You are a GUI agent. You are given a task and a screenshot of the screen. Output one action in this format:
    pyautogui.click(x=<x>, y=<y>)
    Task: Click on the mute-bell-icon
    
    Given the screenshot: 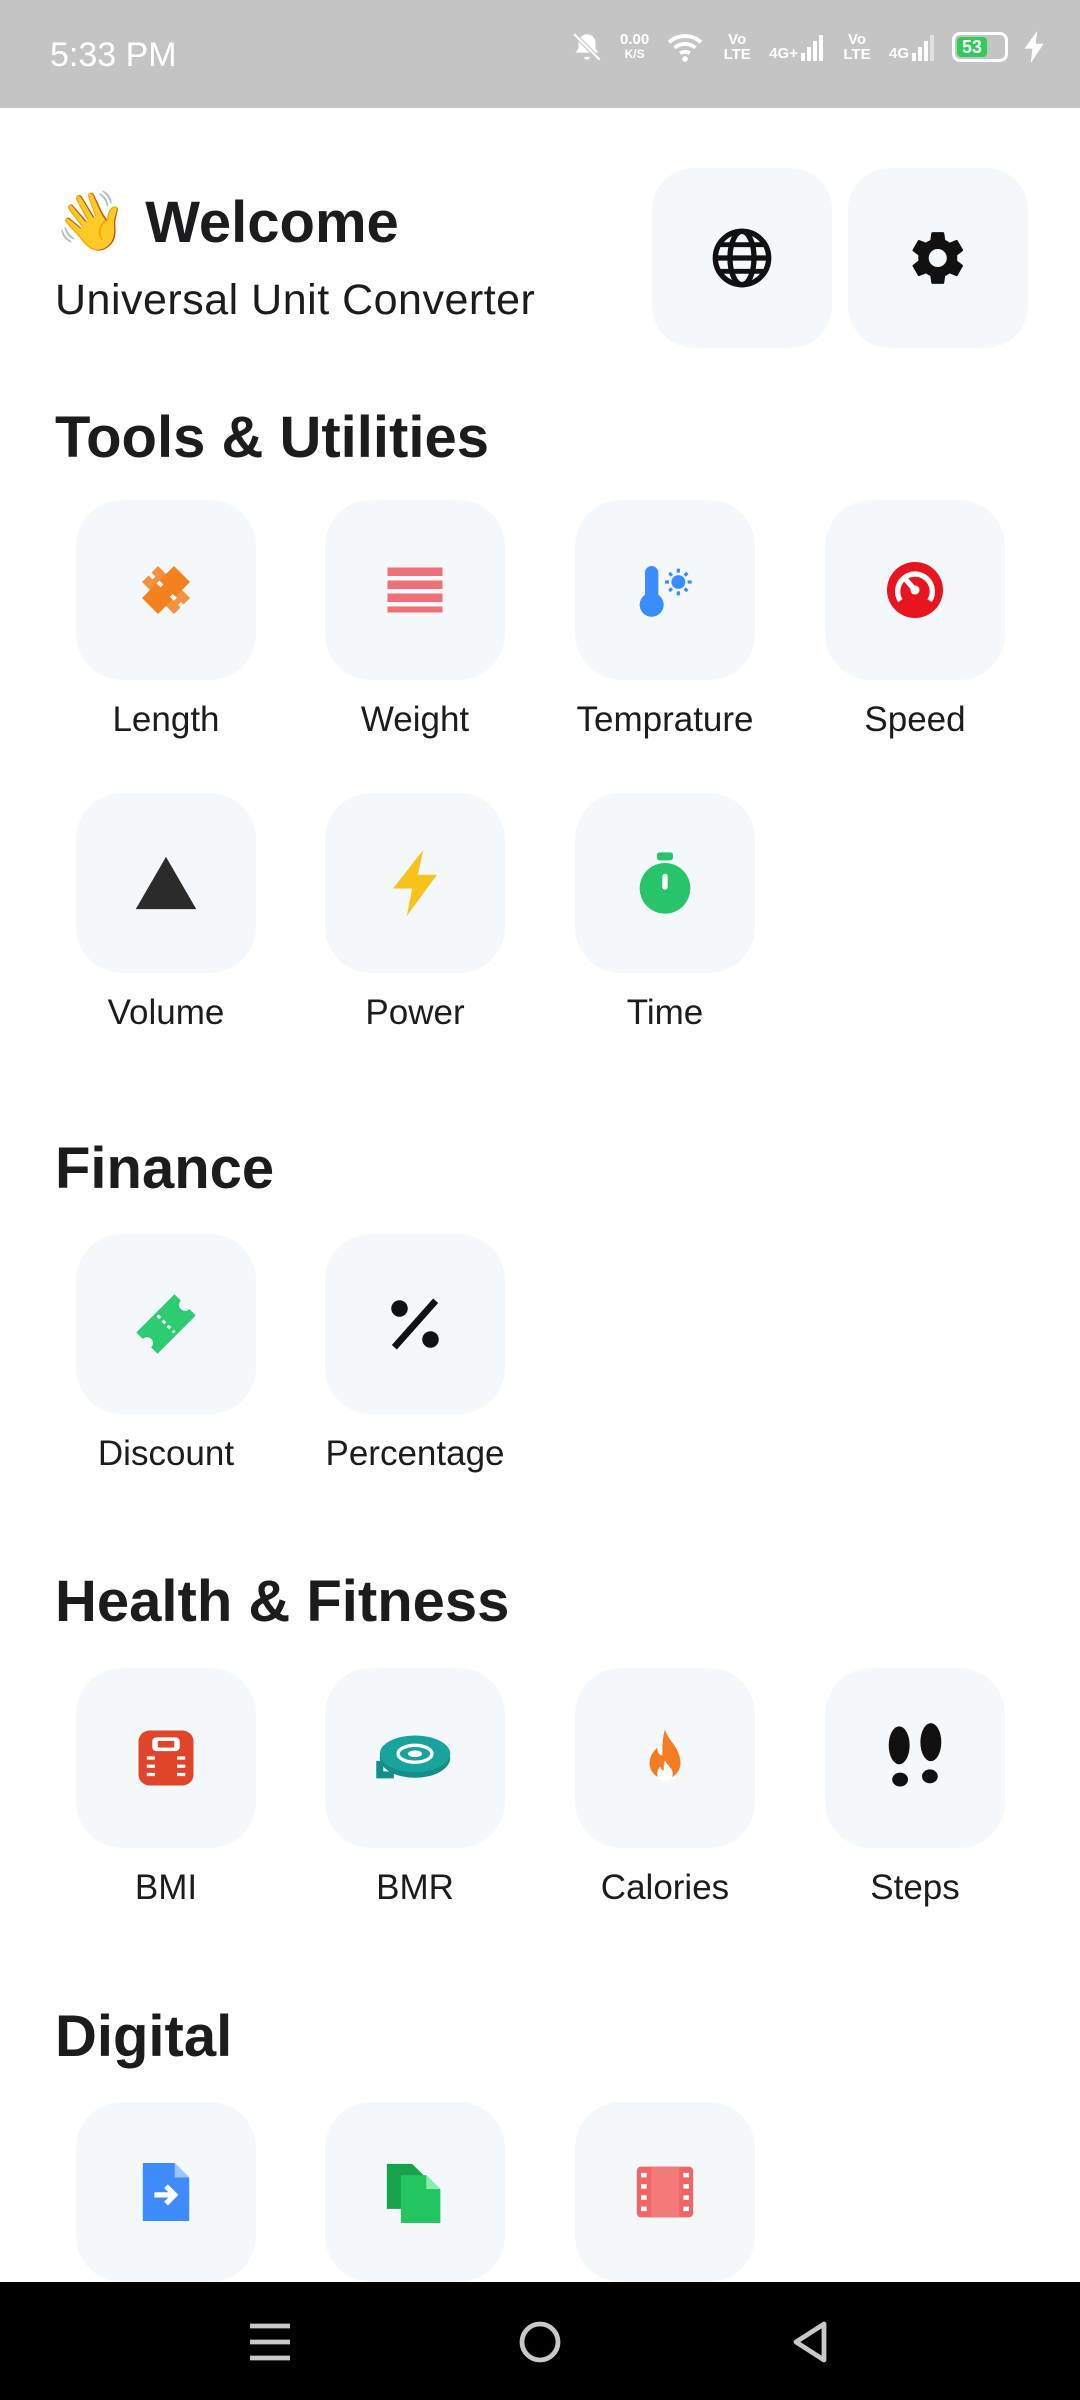 What is the action you would take?
    pyautogui.click(x=587, y=47)
    